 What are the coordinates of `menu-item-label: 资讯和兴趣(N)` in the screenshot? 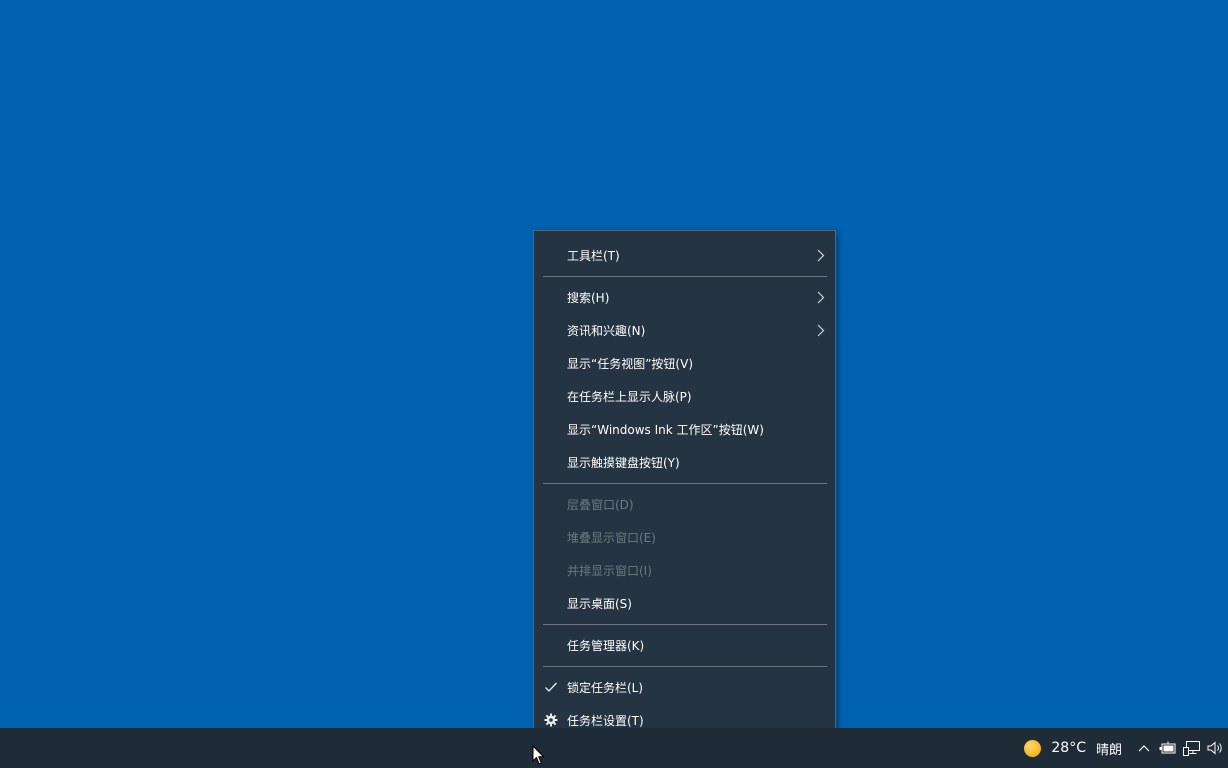 It's located at (606, 331).